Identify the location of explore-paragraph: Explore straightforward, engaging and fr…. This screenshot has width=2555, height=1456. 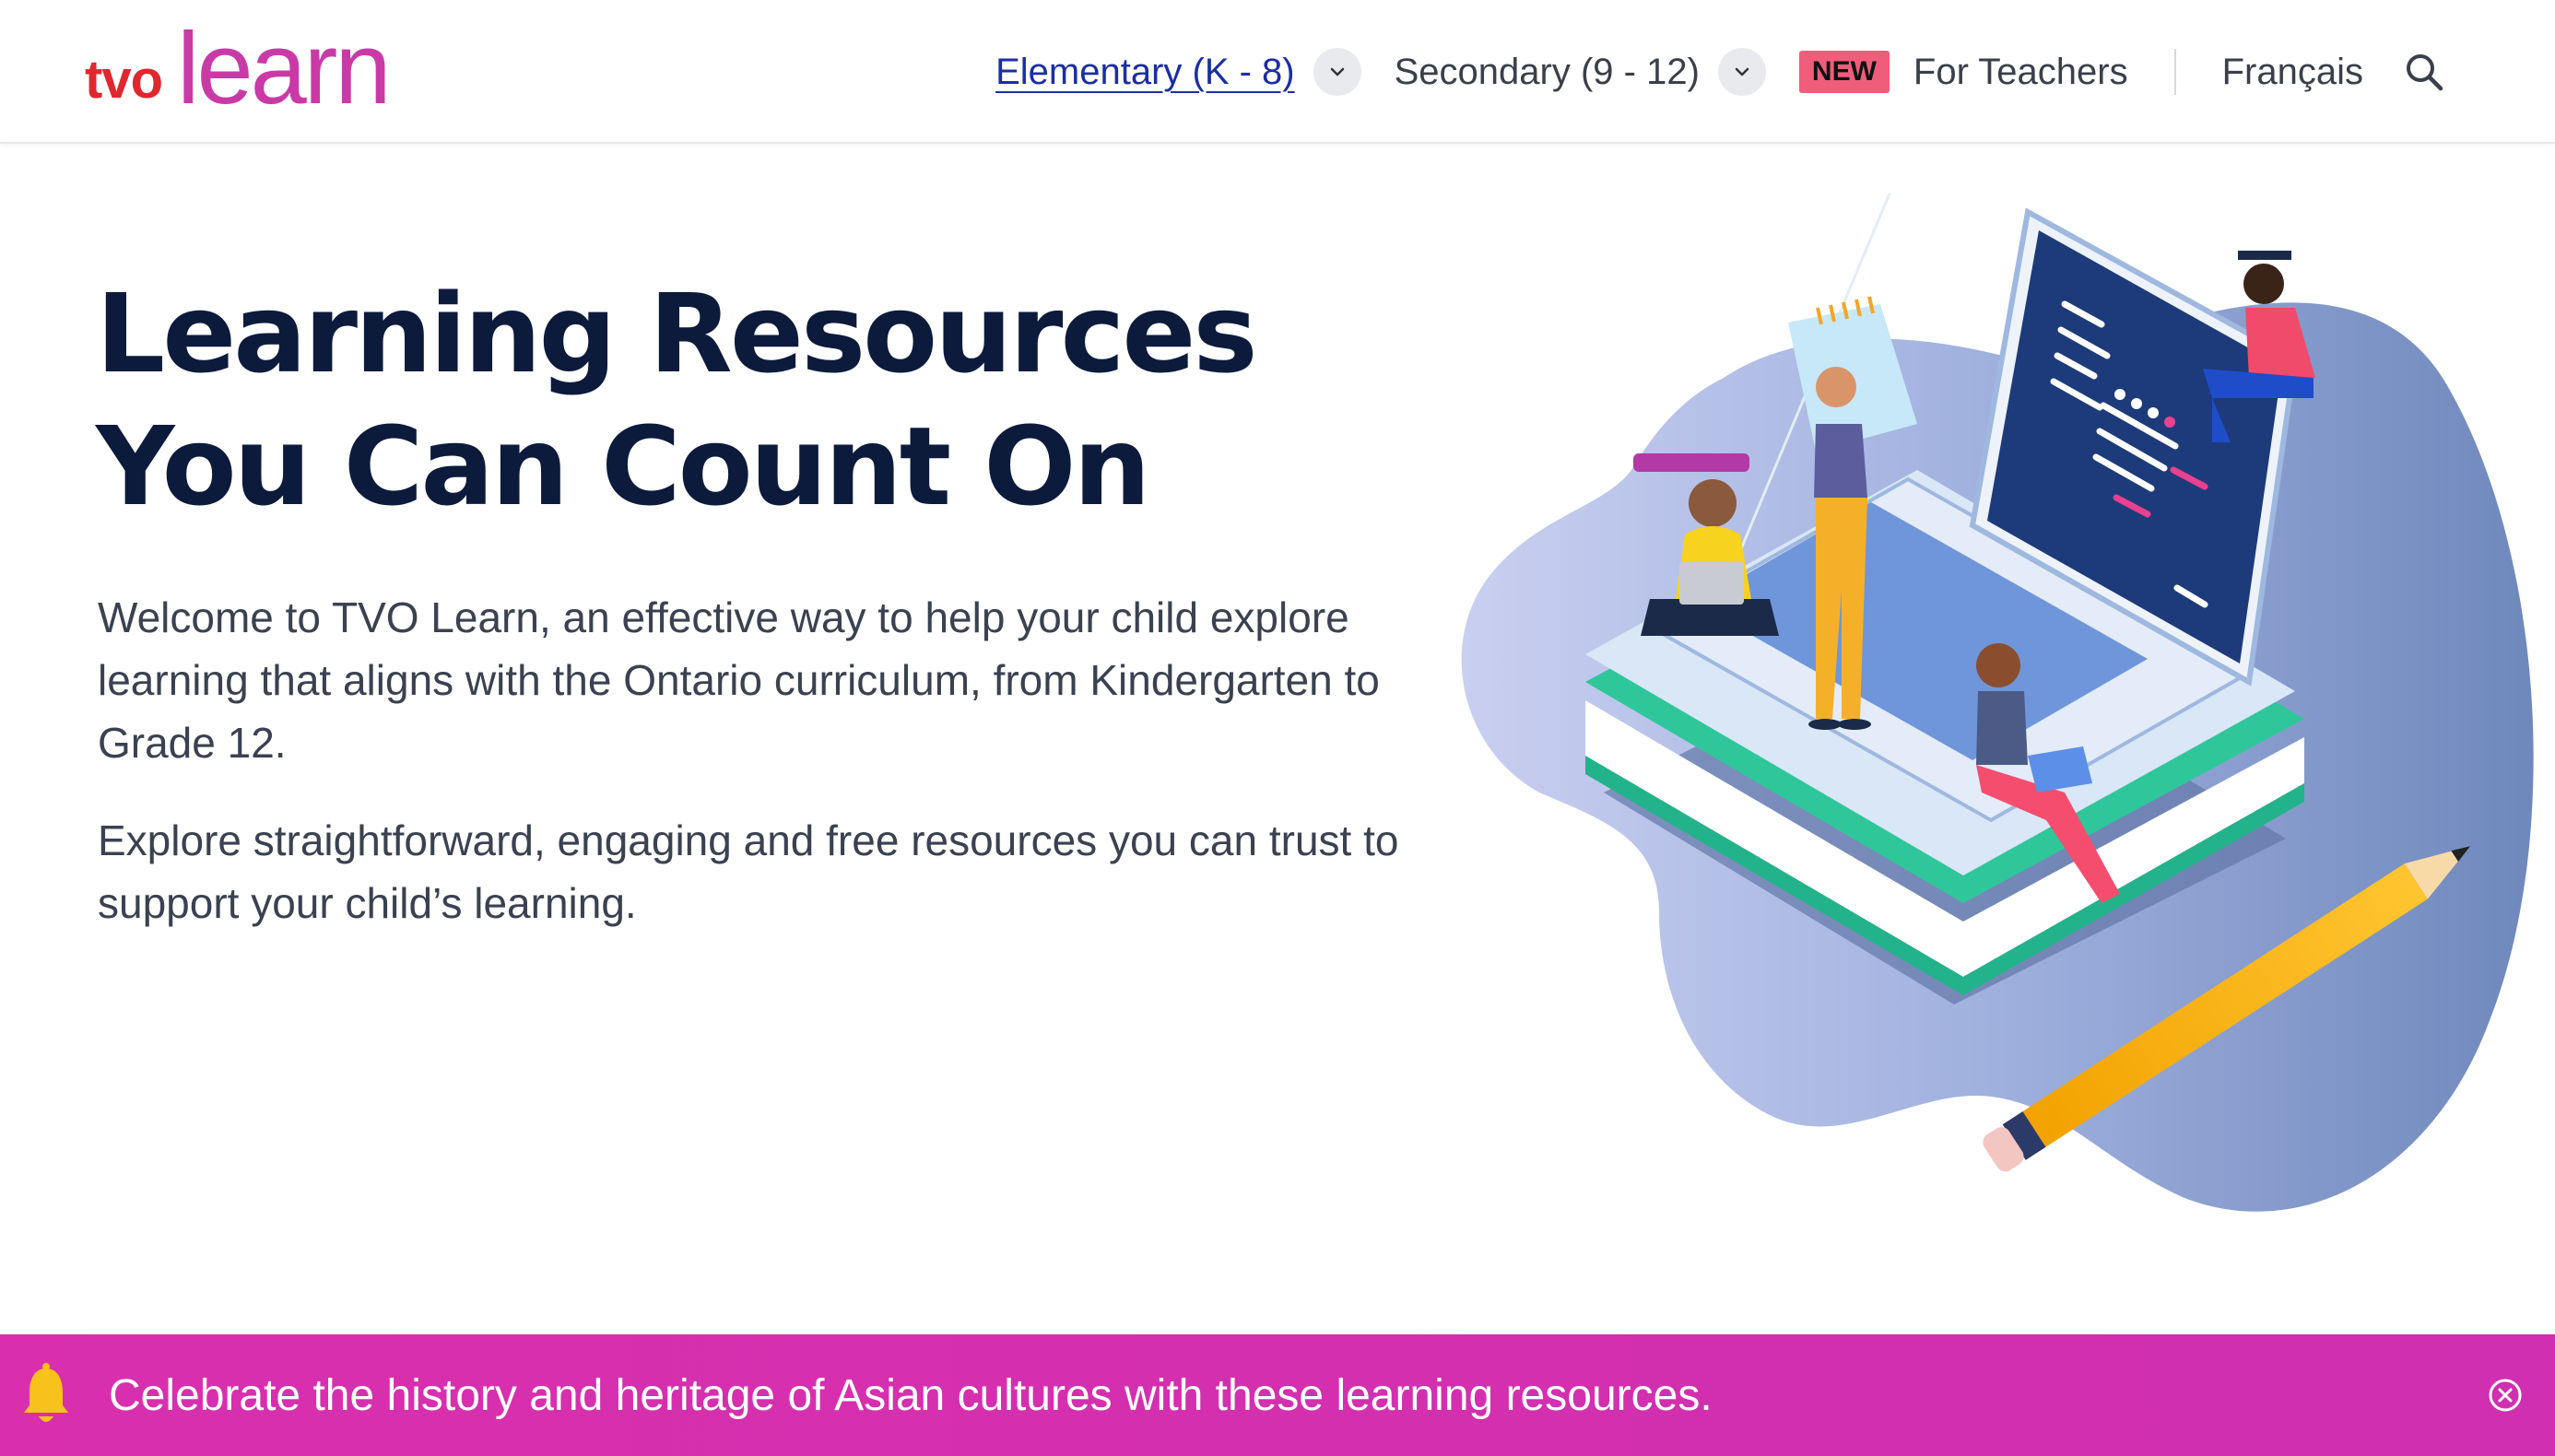
(748, 871).